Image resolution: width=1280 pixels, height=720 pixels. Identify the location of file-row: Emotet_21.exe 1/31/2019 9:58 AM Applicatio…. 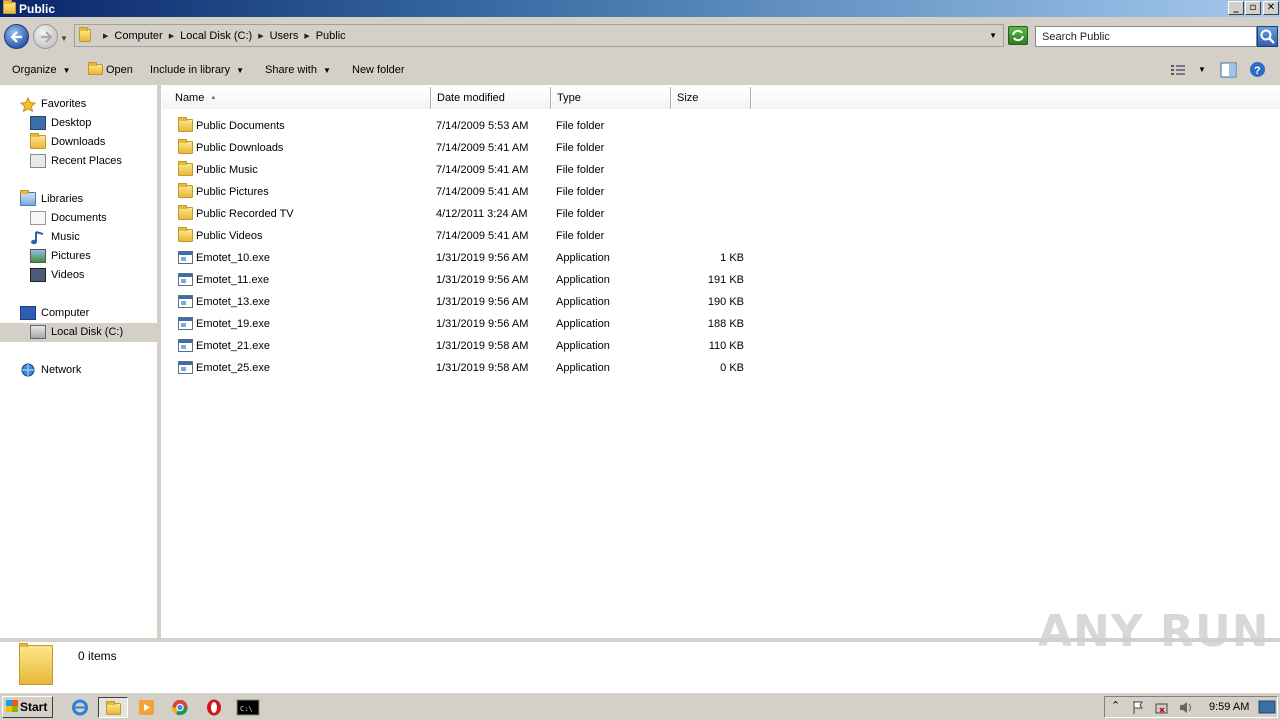
(461, 346).